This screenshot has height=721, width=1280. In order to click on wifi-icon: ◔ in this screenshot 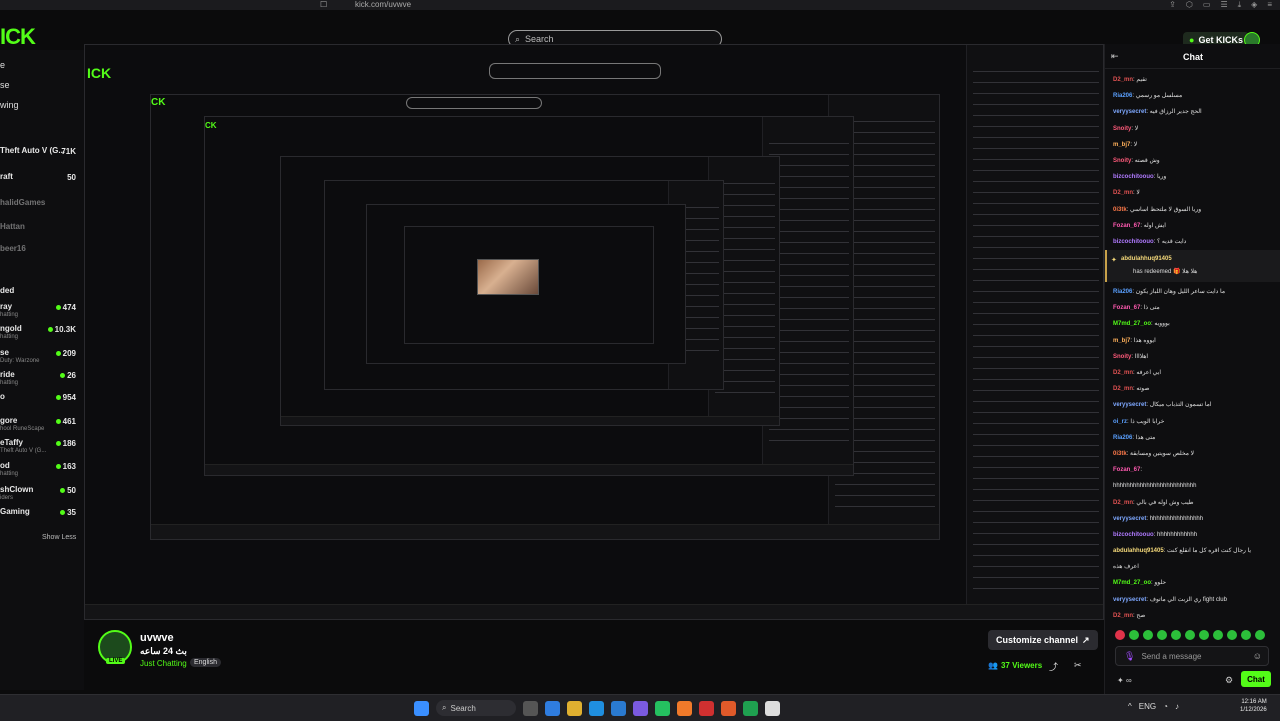, I will do `click(1165, 706)`.